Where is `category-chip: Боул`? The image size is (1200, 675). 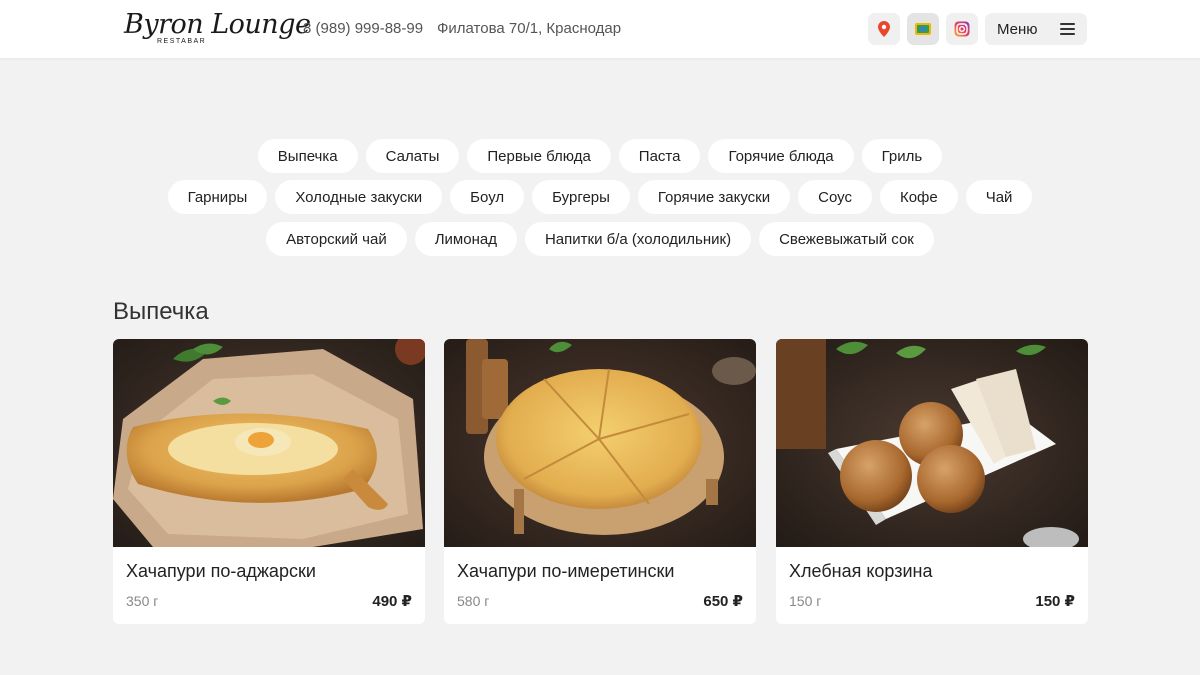
category-chip: Боул is located at coordinates (487, 197).